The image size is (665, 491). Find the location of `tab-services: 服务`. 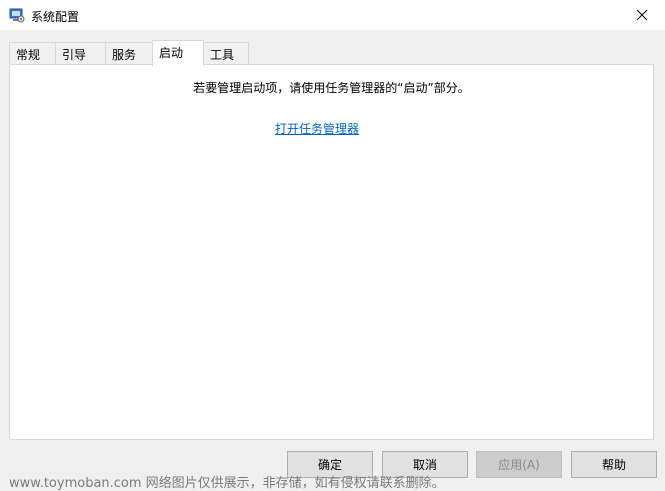

tab-services: 服务 is located at coordinates (129, 53).